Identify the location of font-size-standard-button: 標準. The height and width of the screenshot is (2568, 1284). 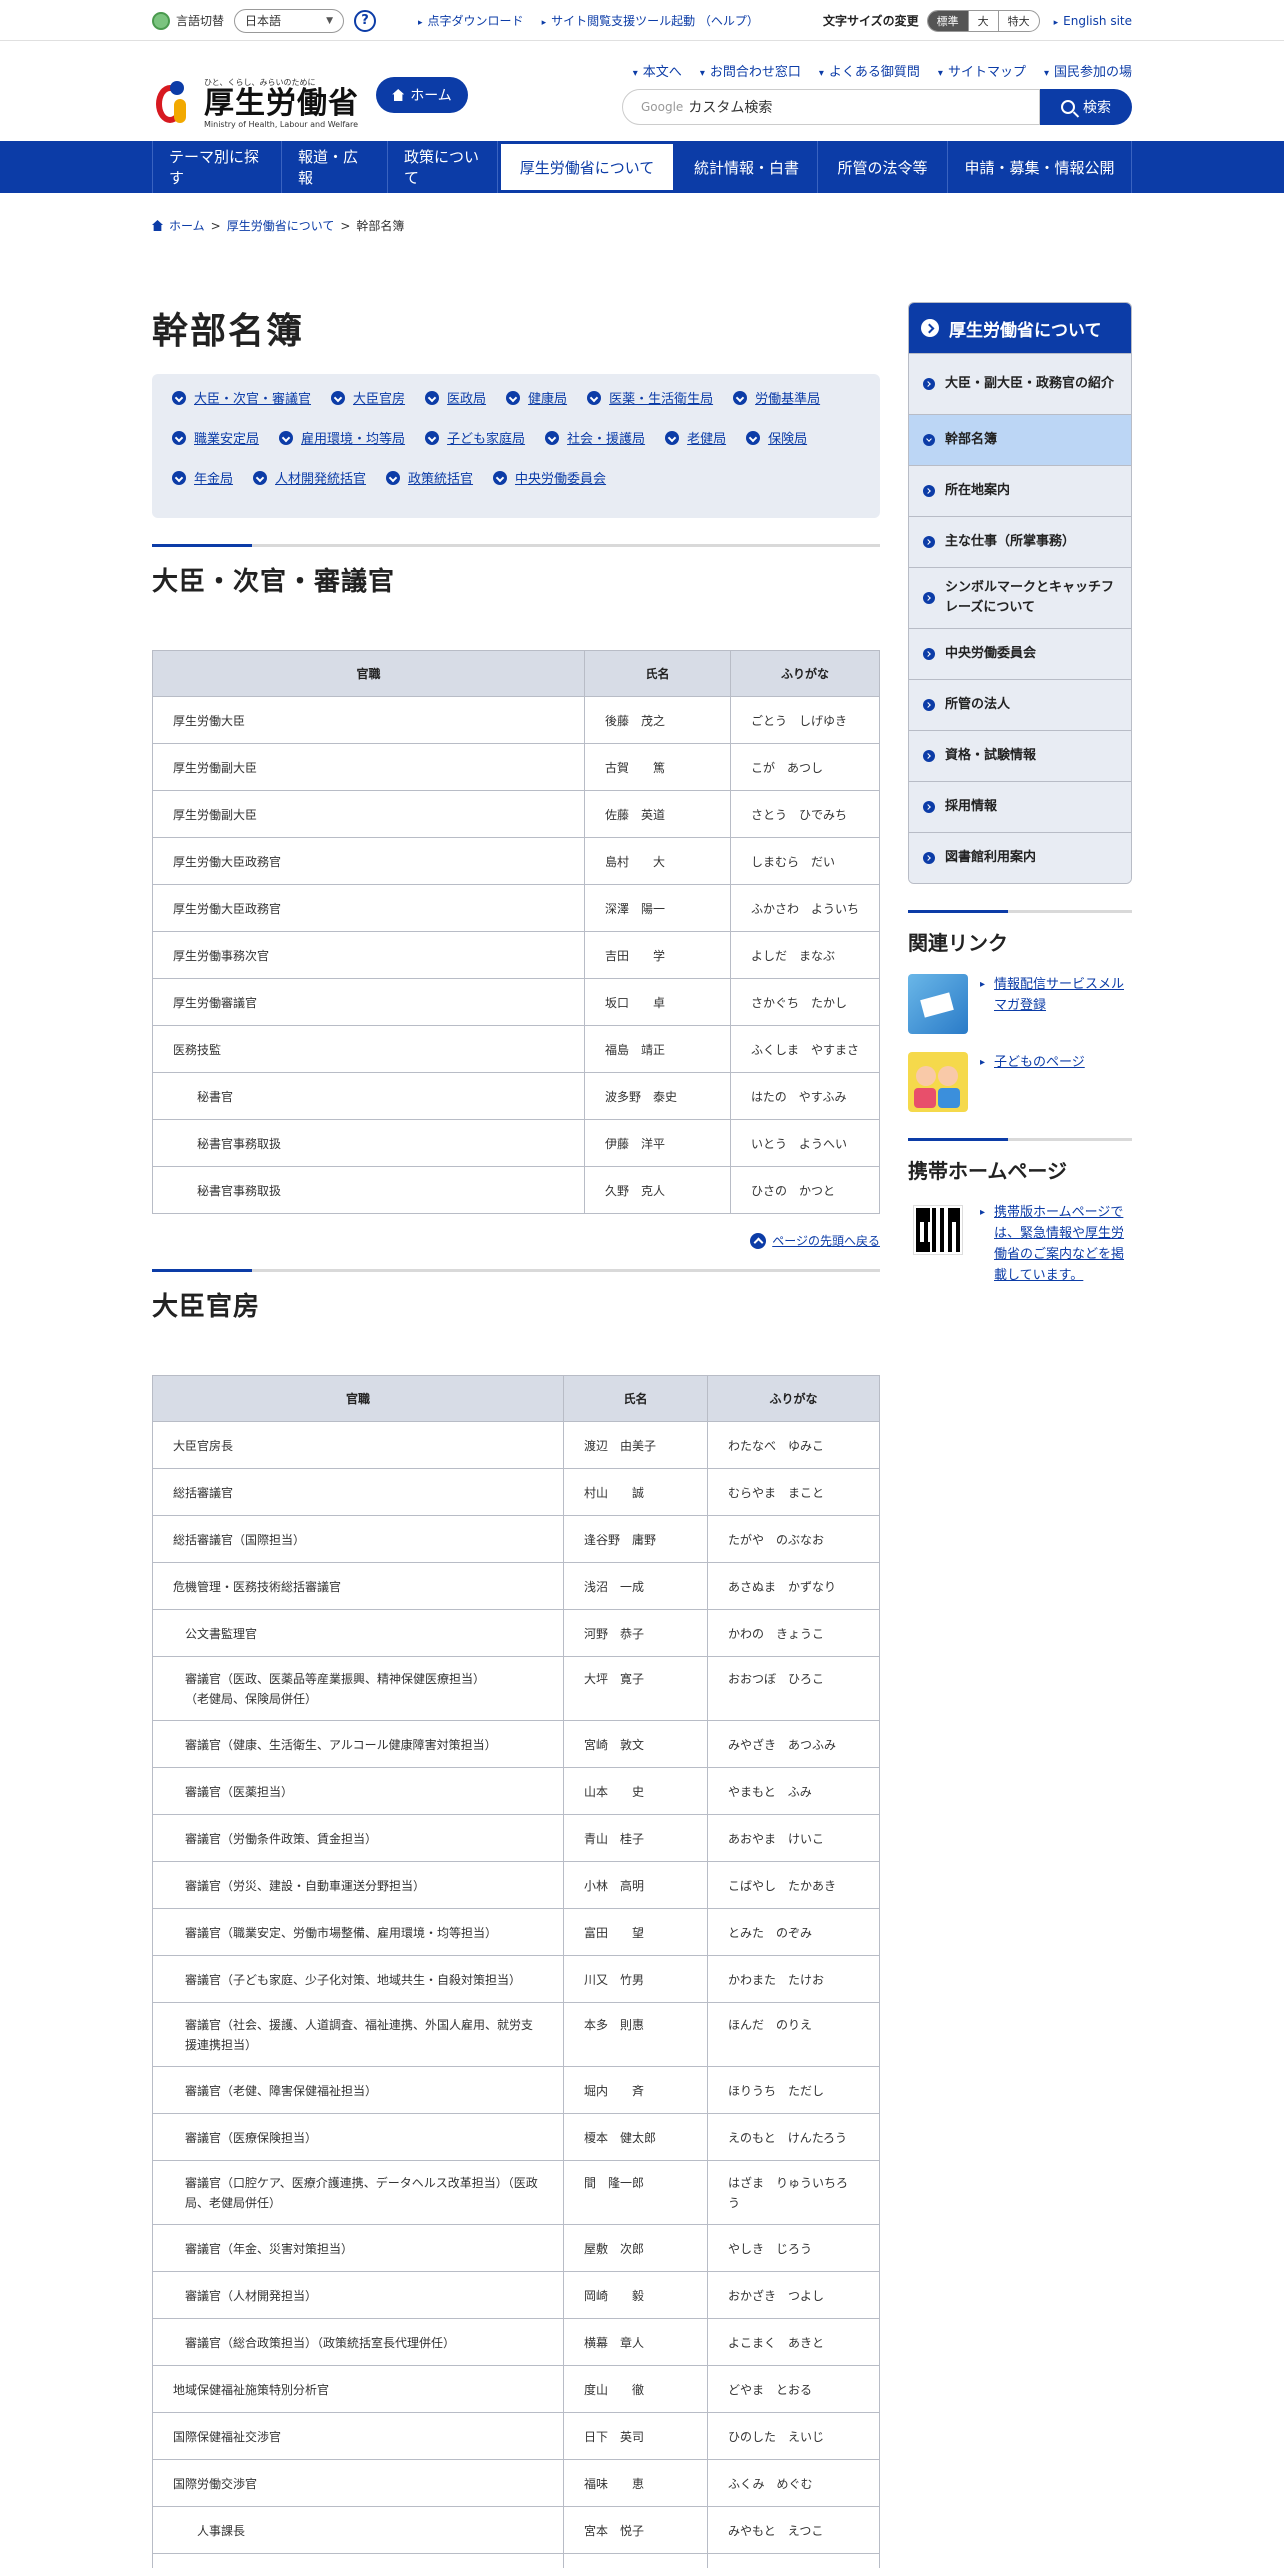
(947, 20).